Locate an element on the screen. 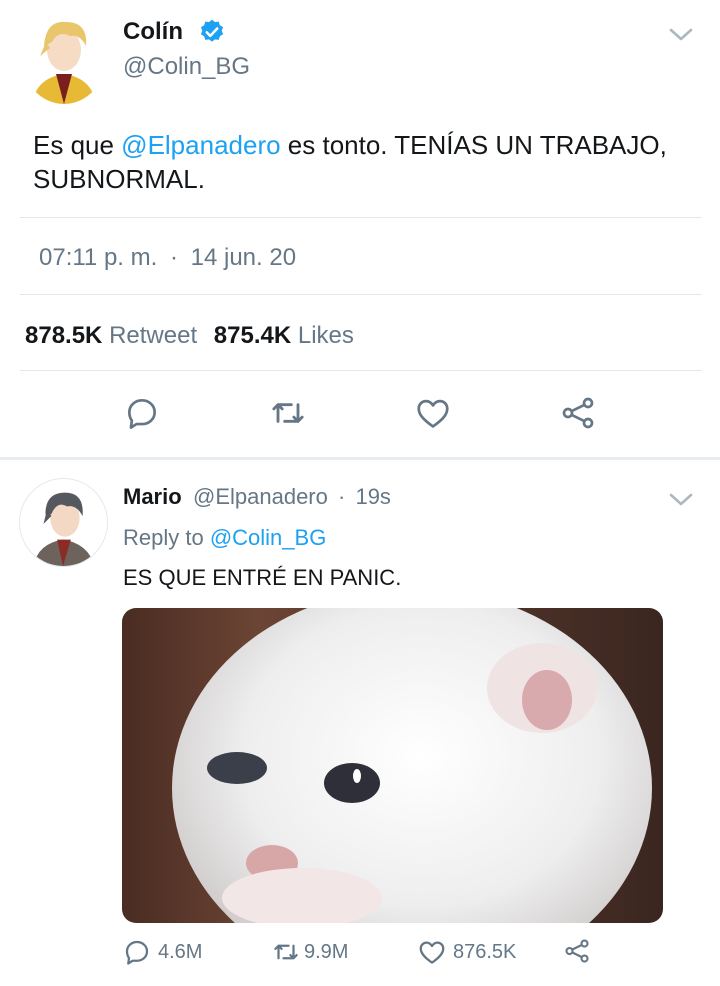  reply-share-button is located at coordinates (577, 951).